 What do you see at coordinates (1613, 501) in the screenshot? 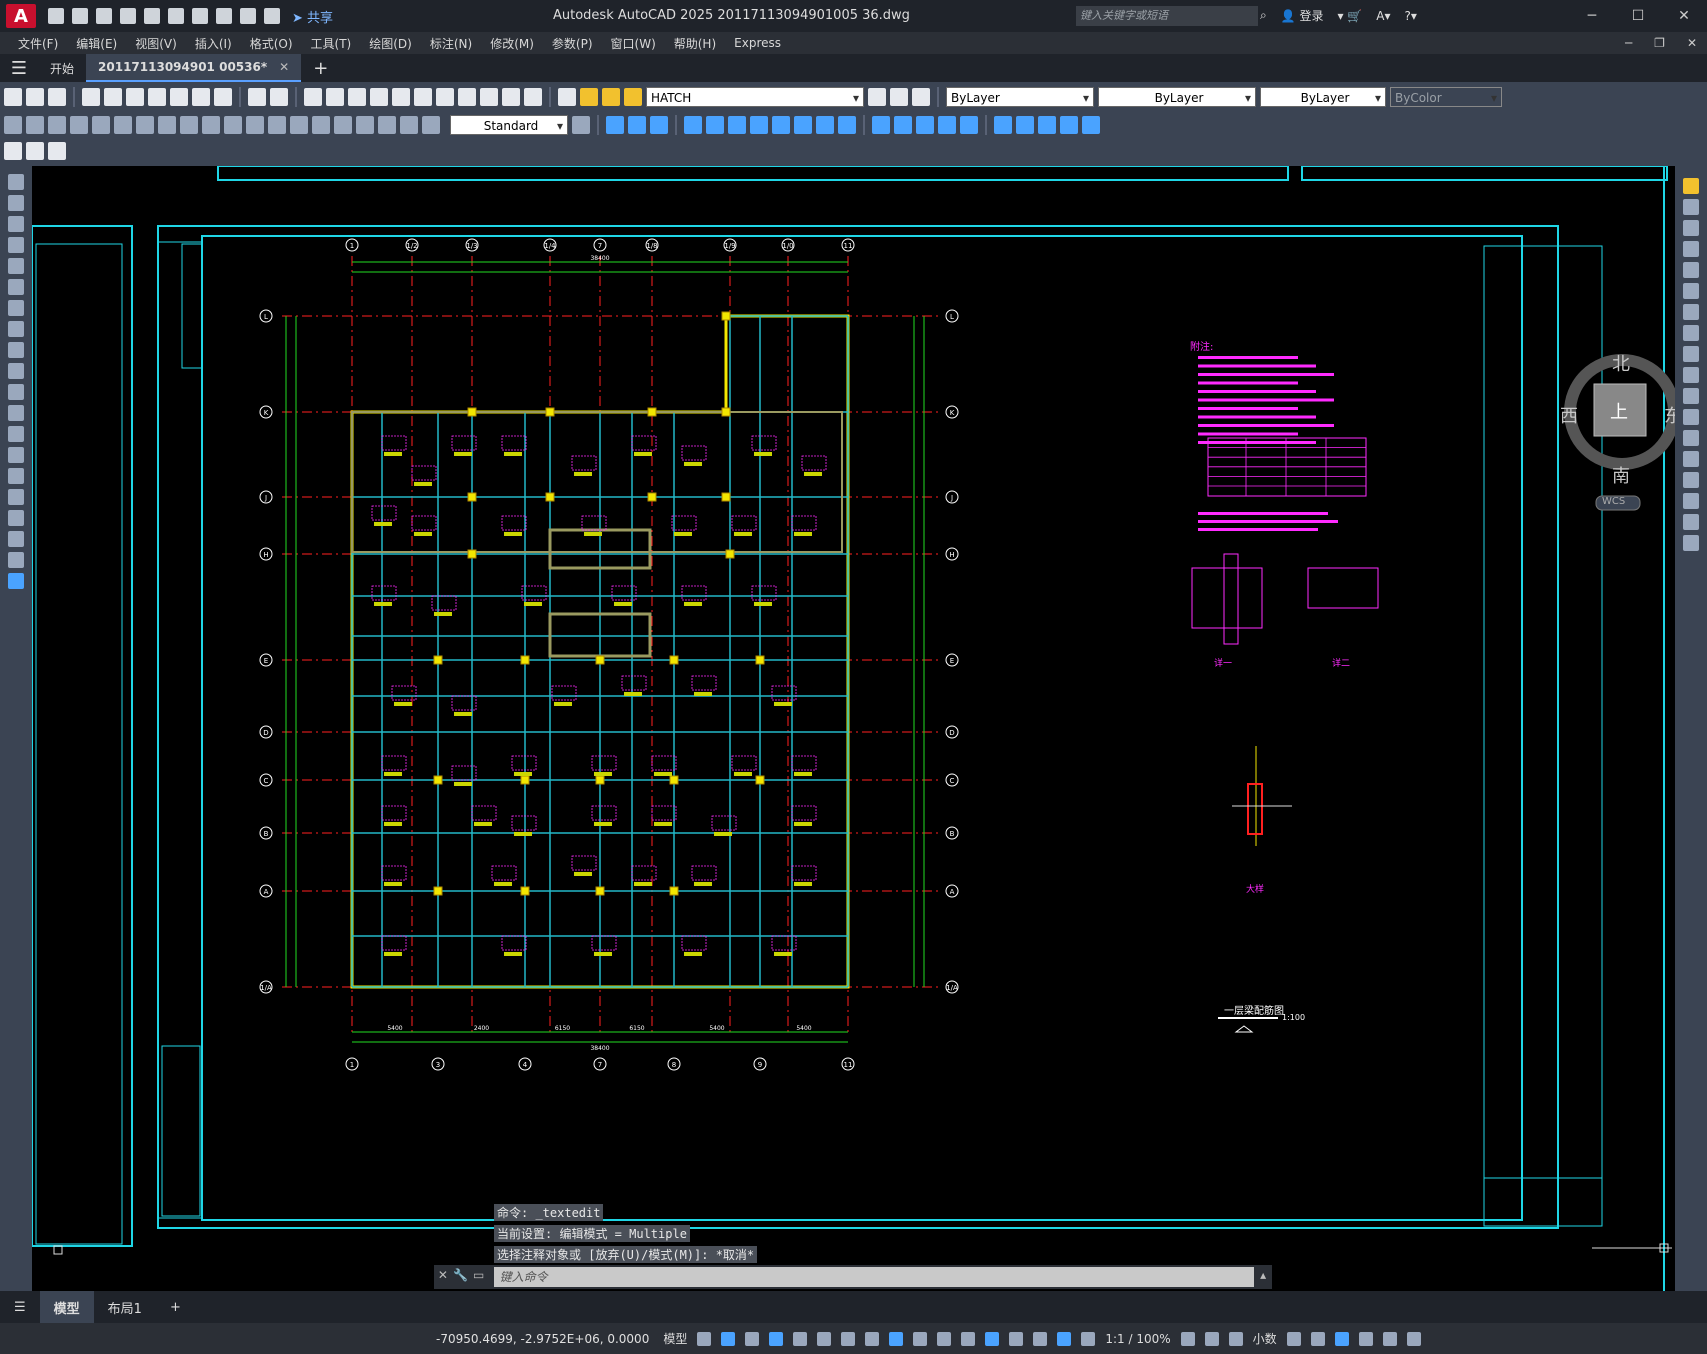
I see `wcs-label: WCS` at bounding box center [1613, 501].